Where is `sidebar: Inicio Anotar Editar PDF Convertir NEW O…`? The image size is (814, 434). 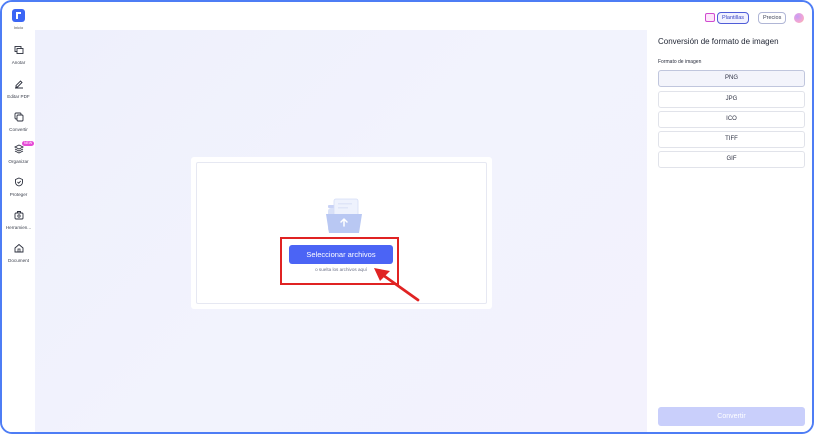
sidebar: Inicio Anotar Editar PDF Convertir NEW O… is located at coordinates (18, 217).